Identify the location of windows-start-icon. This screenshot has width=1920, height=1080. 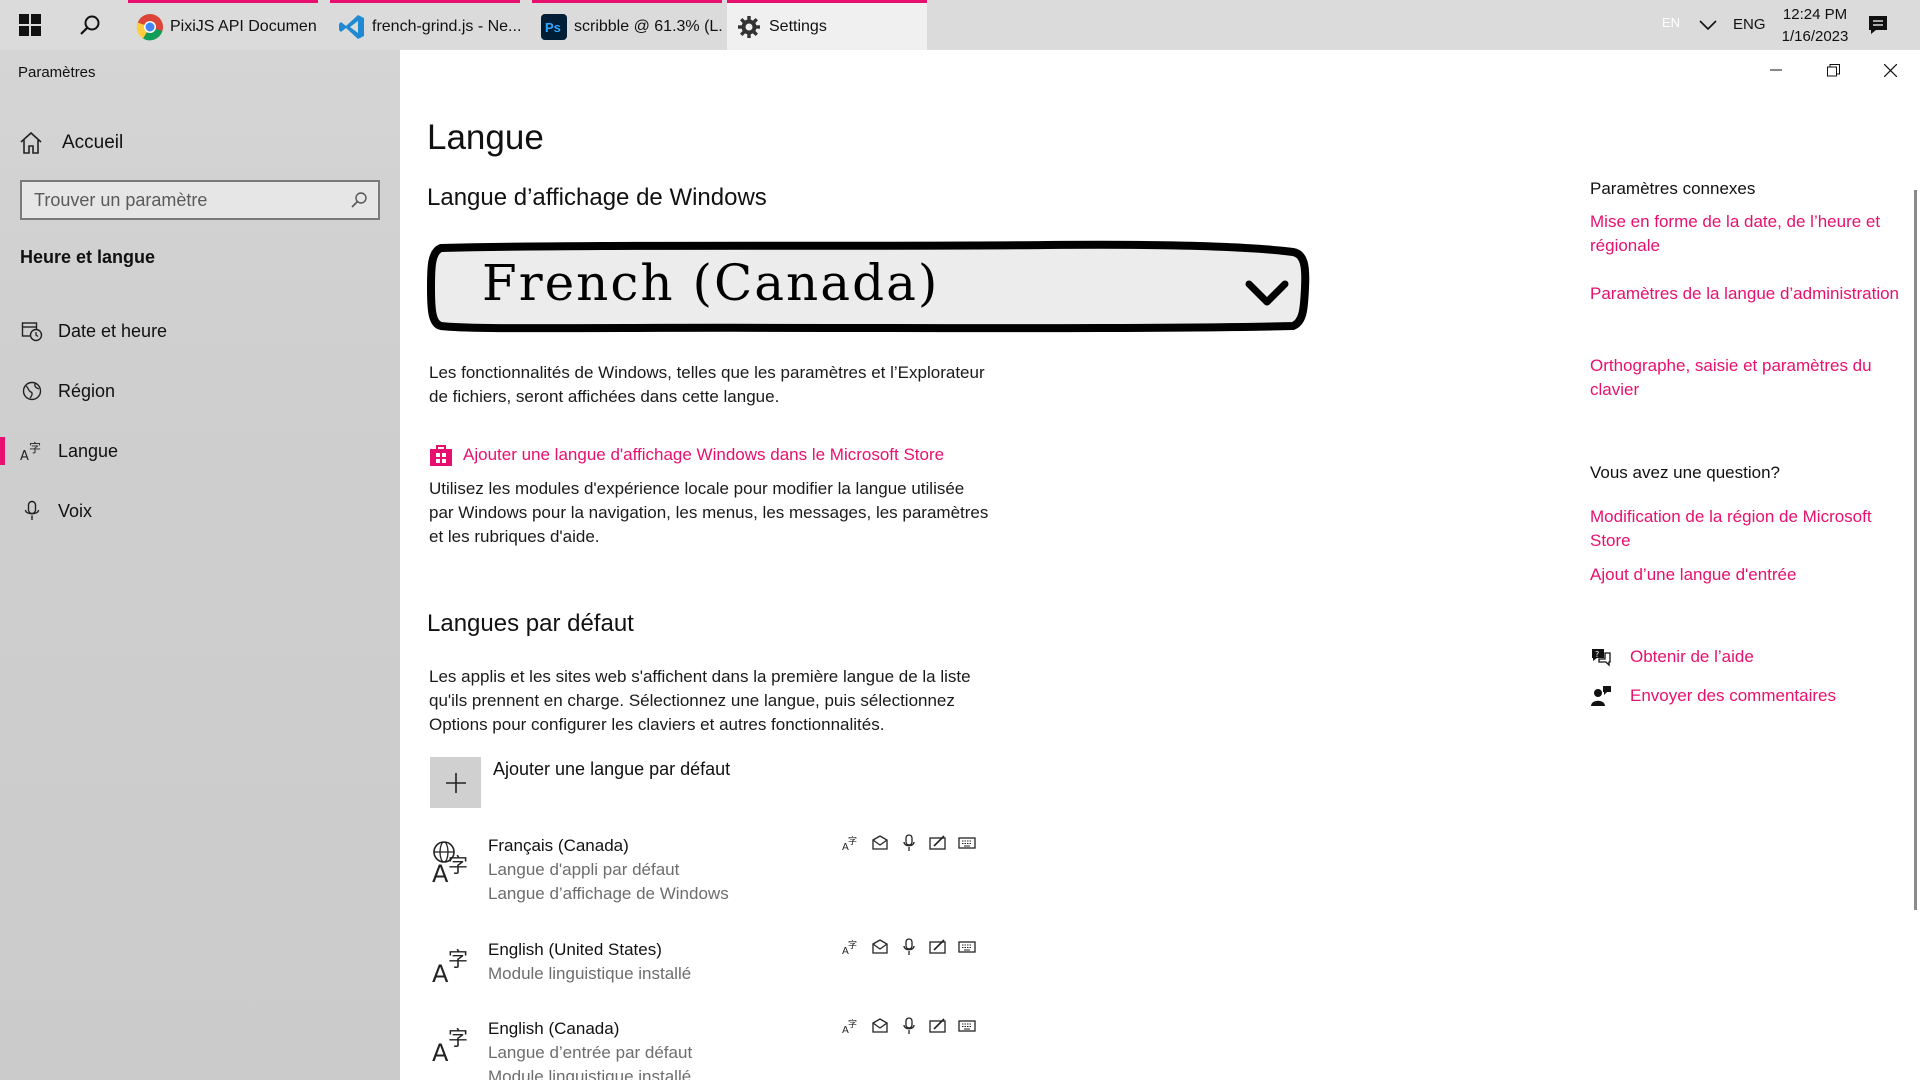
(30, 25).